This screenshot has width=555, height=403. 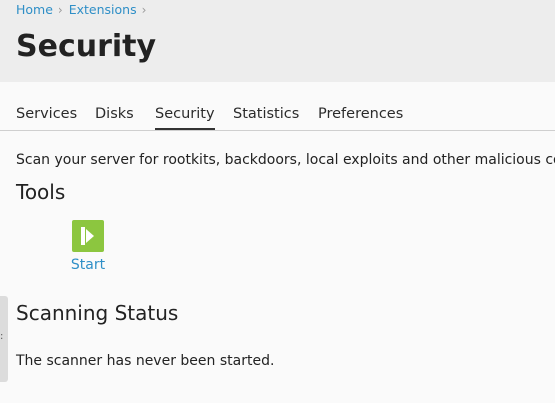 I want to click on tab-preferences: Preferences, so click(x=360, y=117).